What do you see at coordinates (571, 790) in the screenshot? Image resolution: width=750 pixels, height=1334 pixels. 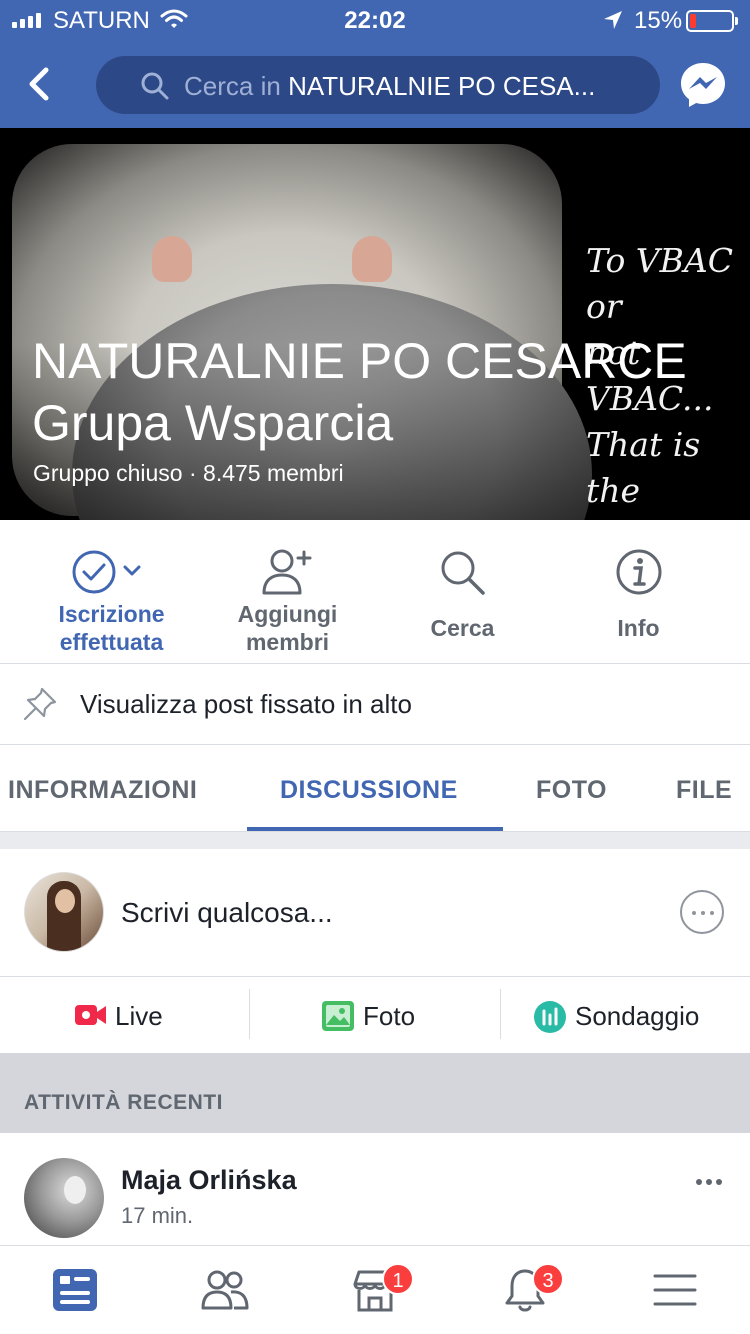 I see `tab-foto: FOTO` at bounding box center [571, 790].